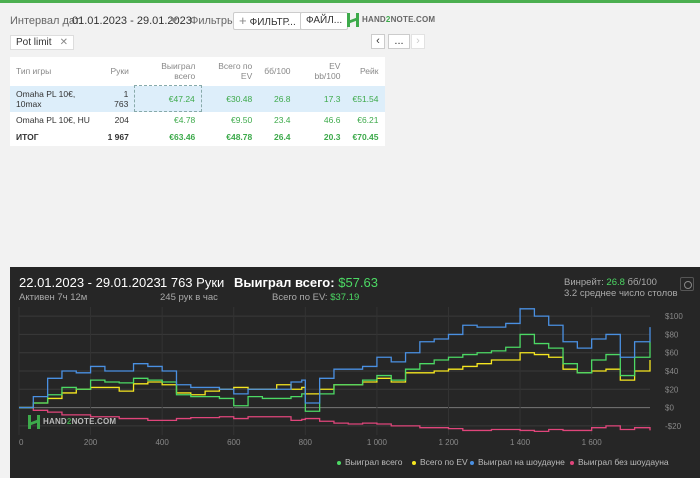  I want to click on col-header-game-type: Тип игры, so click(56, 71).